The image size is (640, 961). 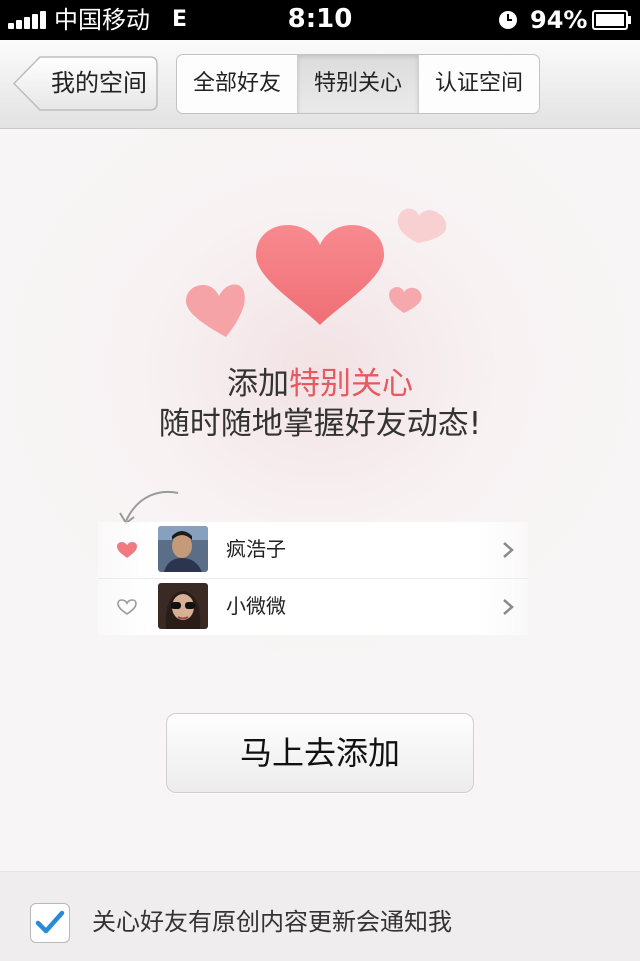 What do you see at coordinates (479, 84) in the screenshot?
I see `tab-verified-space: 认证空间` at bounding box center [479, 84].